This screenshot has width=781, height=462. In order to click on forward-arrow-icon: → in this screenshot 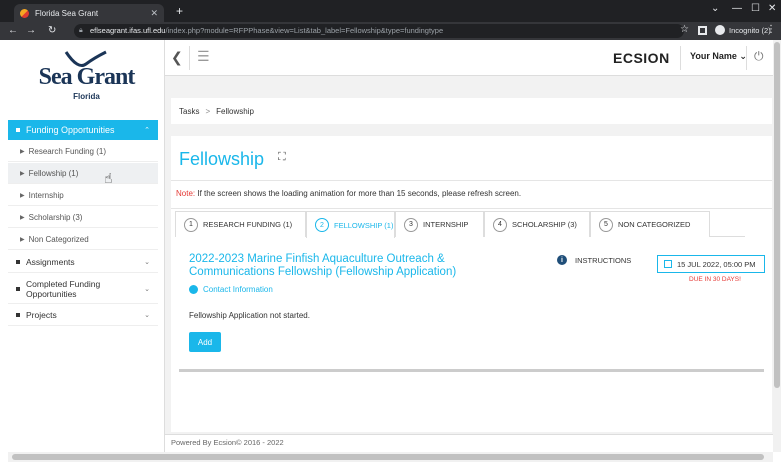, I will do `click(31, 30)`.